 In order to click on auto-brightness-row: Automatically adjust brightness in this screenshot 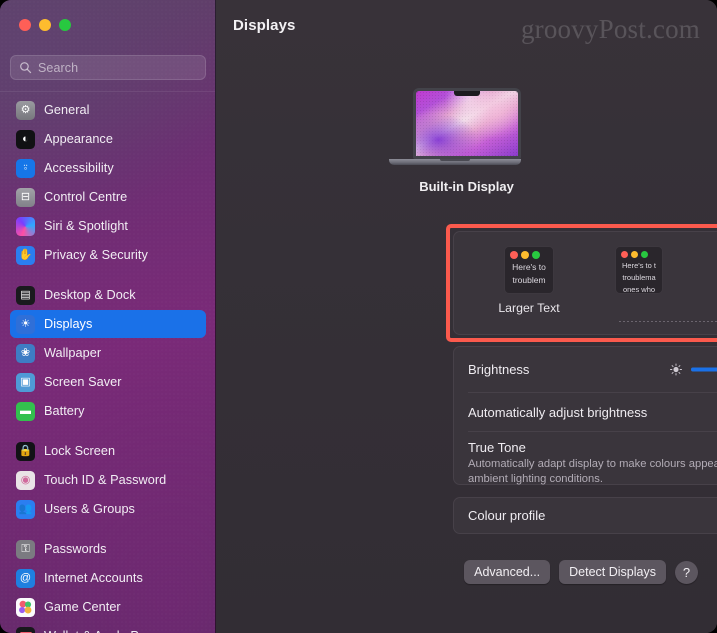, I will do `click(585, 412)`.